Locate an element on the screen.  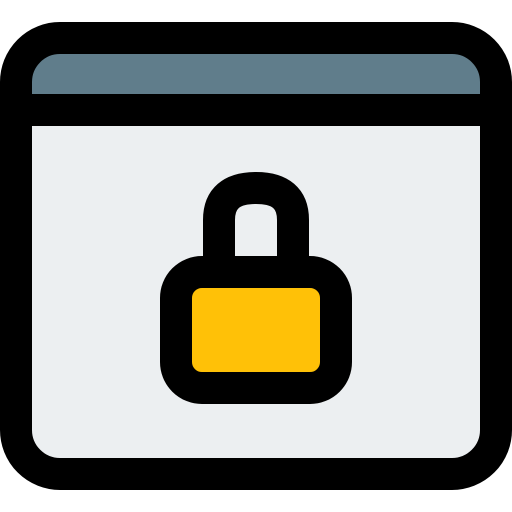
lock-body is located at coordinates (256, 330).